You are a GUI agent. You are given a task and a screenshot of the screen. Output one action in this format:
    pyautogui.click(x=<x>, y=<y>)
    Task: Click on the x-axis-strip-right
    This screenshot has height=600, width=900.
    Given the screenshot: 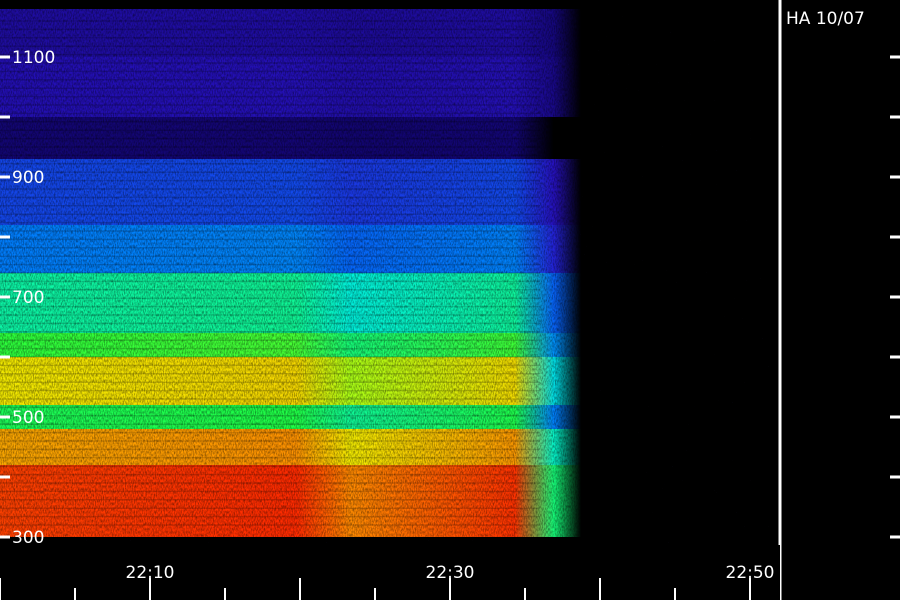 What is the action you would take?
    pyautogui.click(x=841, y=572)
    